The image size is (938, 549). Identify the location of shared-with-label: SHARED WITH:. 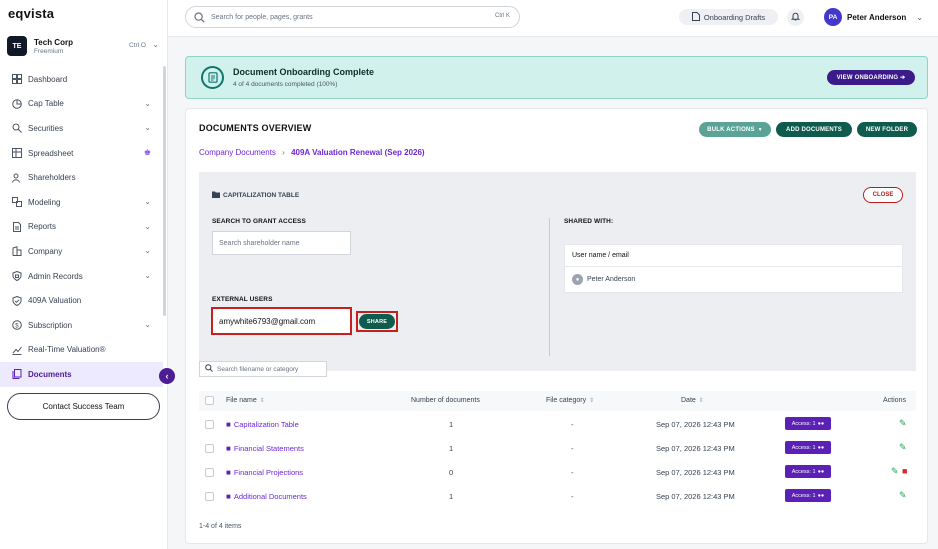
(589, 221).